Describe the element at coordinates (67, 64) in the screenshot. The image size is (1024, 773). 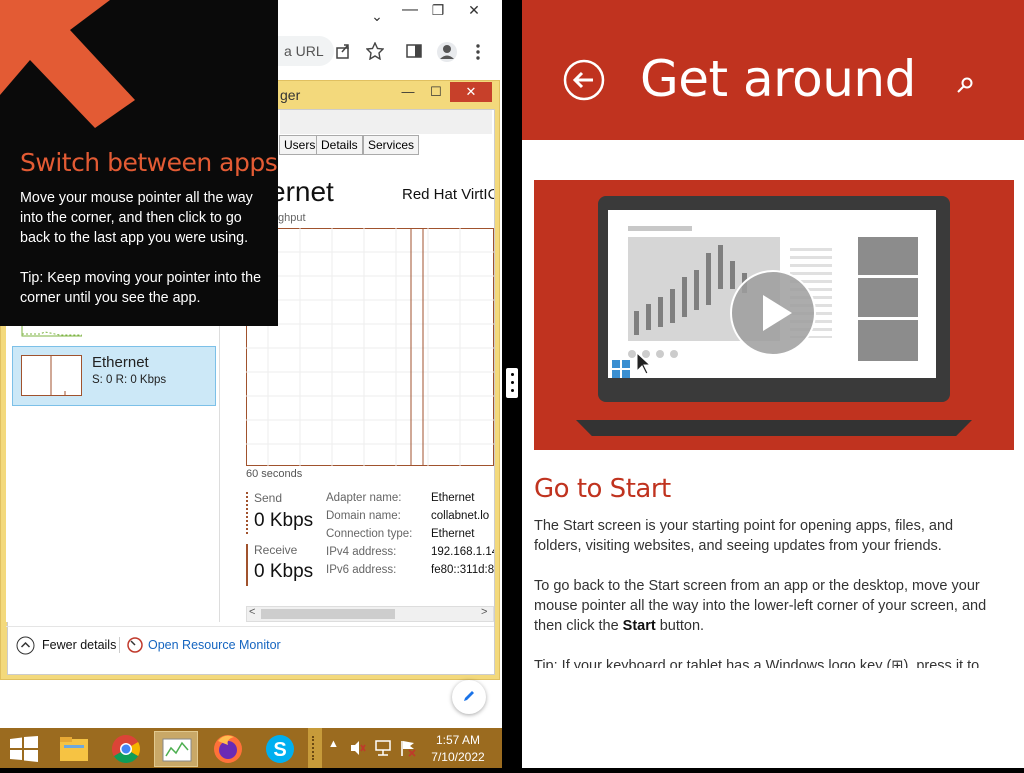
I see `arrow-up-left-icon` at that location.